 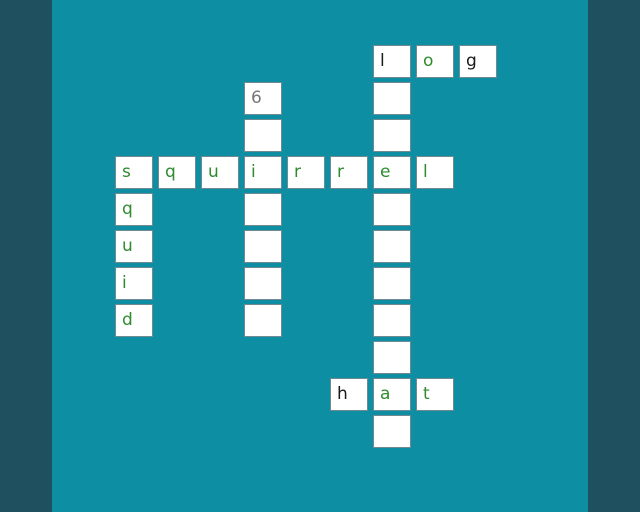 I want to click on cell-squid-u: u, so click(x=134, y=246).